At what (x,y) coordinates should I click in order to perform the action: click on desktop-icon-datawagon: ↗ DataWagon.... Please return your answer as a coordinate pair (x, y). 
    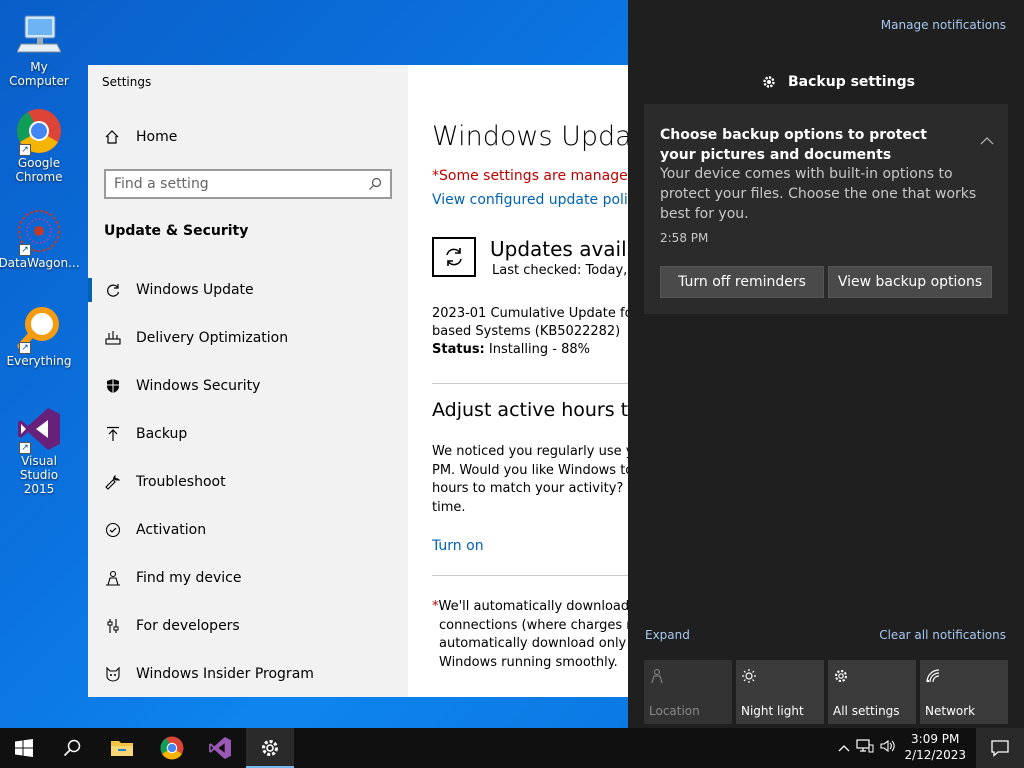
    Looking at the image, I should click on (40, 238).